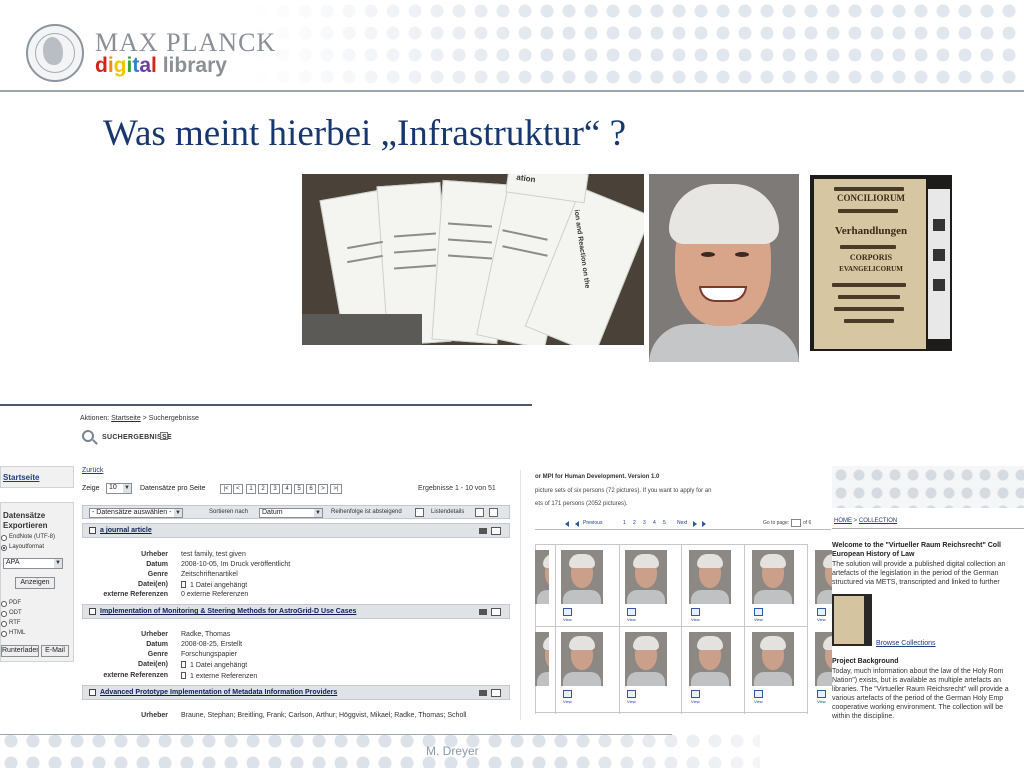  I want to click on breadcrumb-home-link: Startseite, so click(126, 418).